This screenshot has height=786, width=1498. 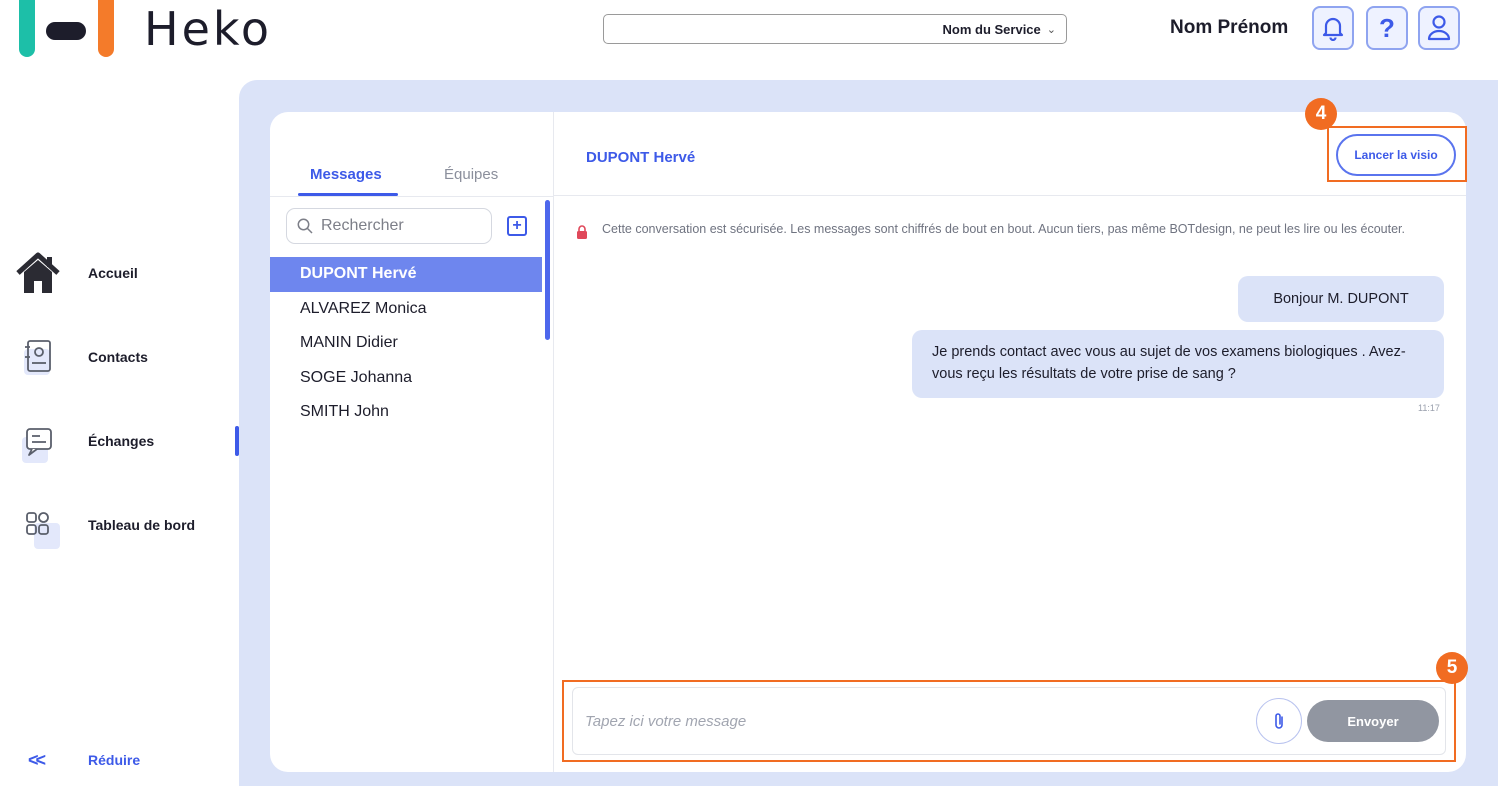 I want to click on profile-button, so click(x=1439, y=28).